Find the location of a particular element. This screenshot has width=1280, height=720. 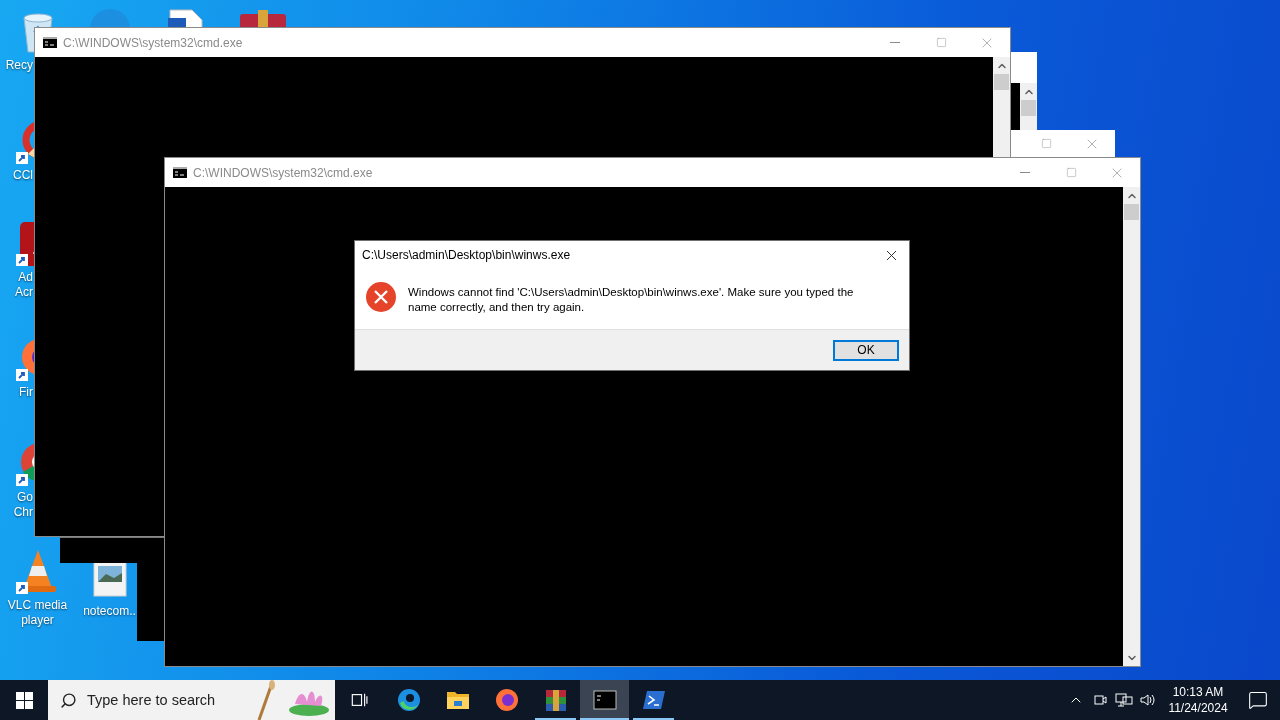

network-icon is located at coordinates (1124, 700).